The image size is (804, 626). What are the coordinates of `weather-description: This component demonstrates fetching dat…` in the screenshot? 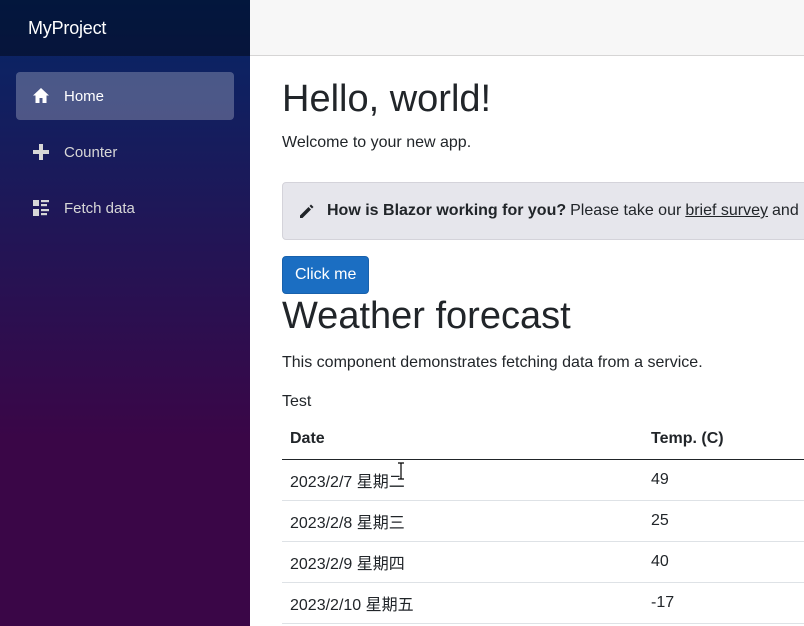 It's located at (492, 362).